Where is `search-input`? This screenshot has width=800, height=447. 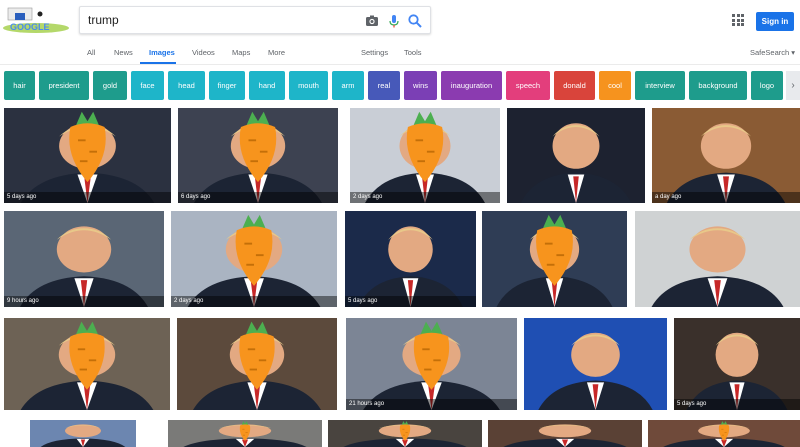
search-input is located at coordinates (218, 20).